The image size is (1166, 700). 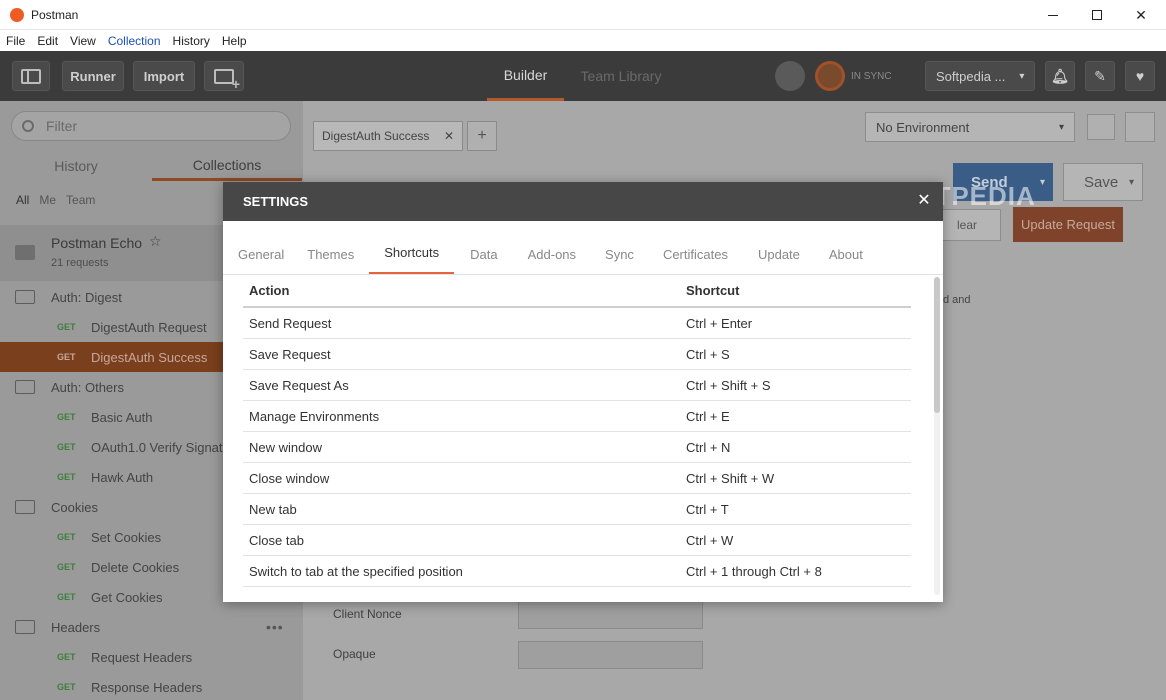 I want to click on tab-shortcuts: Shortcuts, so click(x=412, y=247).